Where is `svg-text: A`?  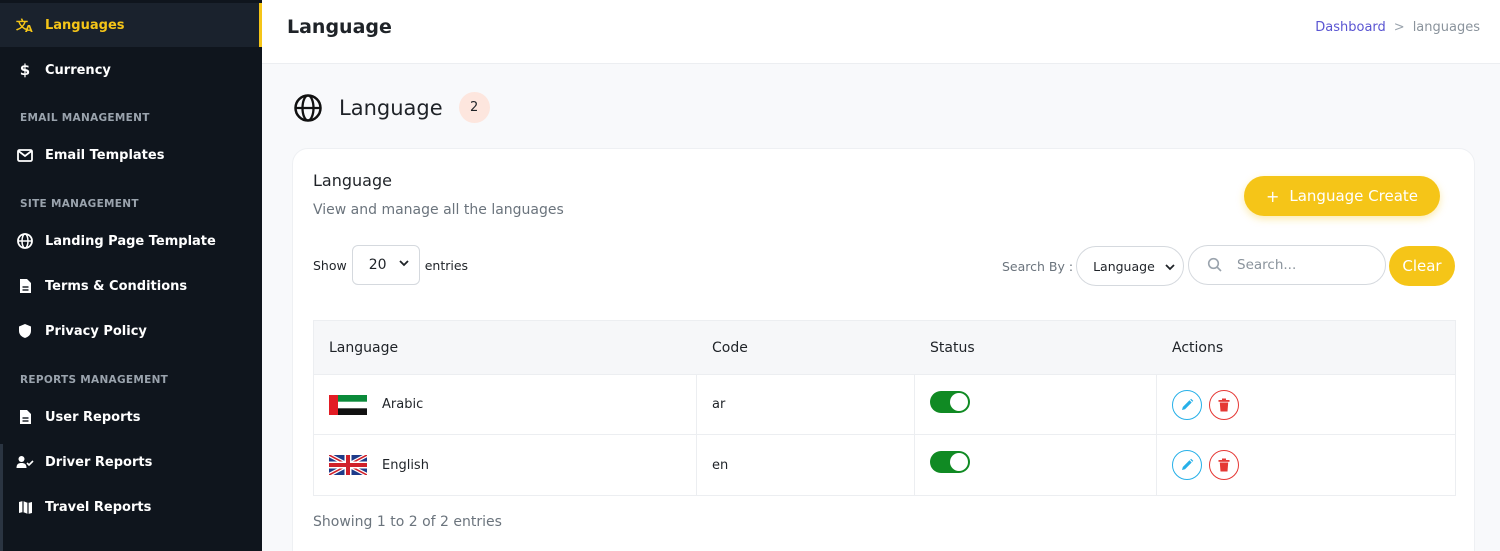 svg-text: A is located at coordinates (29, 28).